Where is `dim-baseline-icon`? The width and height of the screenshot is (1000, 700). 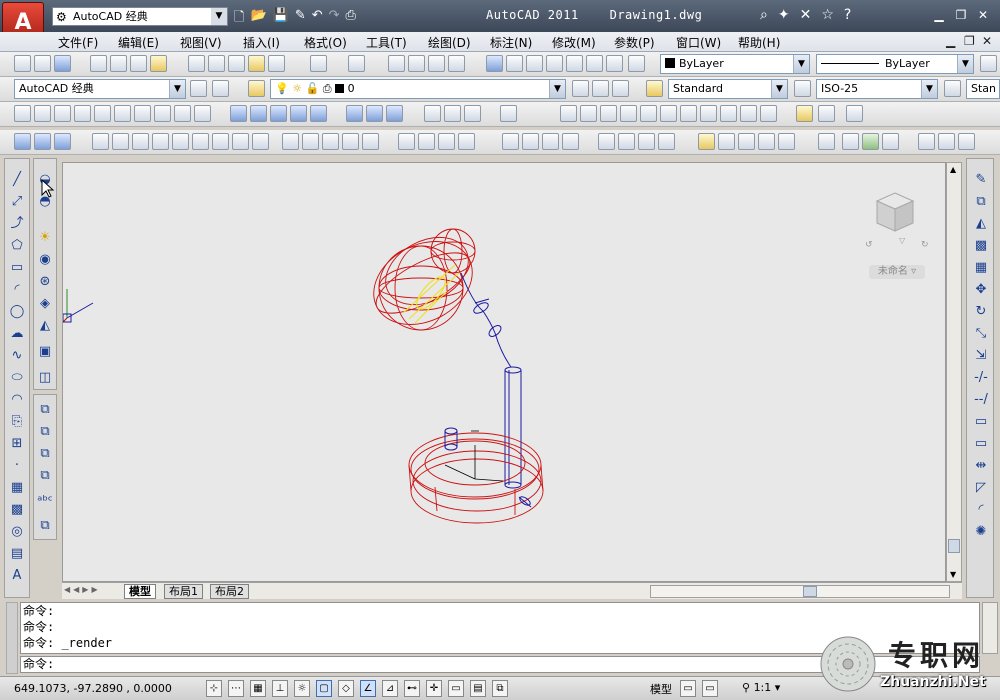 dim-baseline-icon is located at coordinates (726, 141).